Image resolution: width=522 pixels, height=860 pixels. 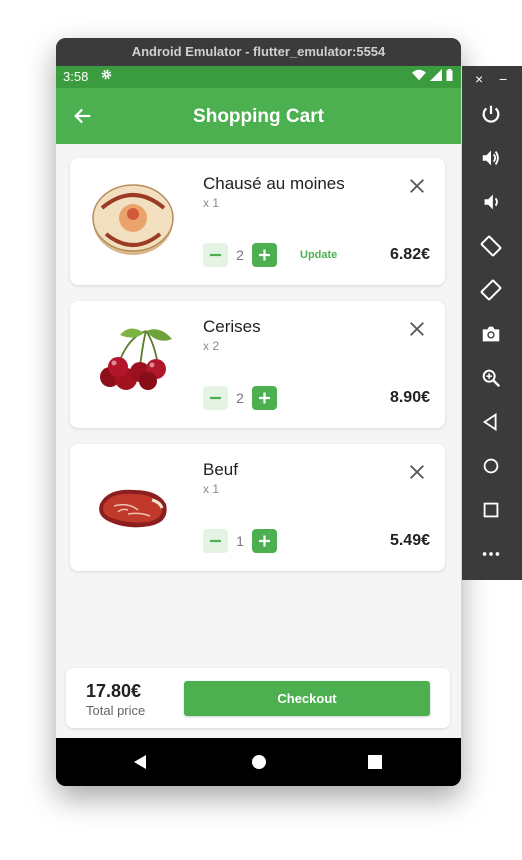 I want to click on item-quantity-label: x 2, so click(x=211, y=346).